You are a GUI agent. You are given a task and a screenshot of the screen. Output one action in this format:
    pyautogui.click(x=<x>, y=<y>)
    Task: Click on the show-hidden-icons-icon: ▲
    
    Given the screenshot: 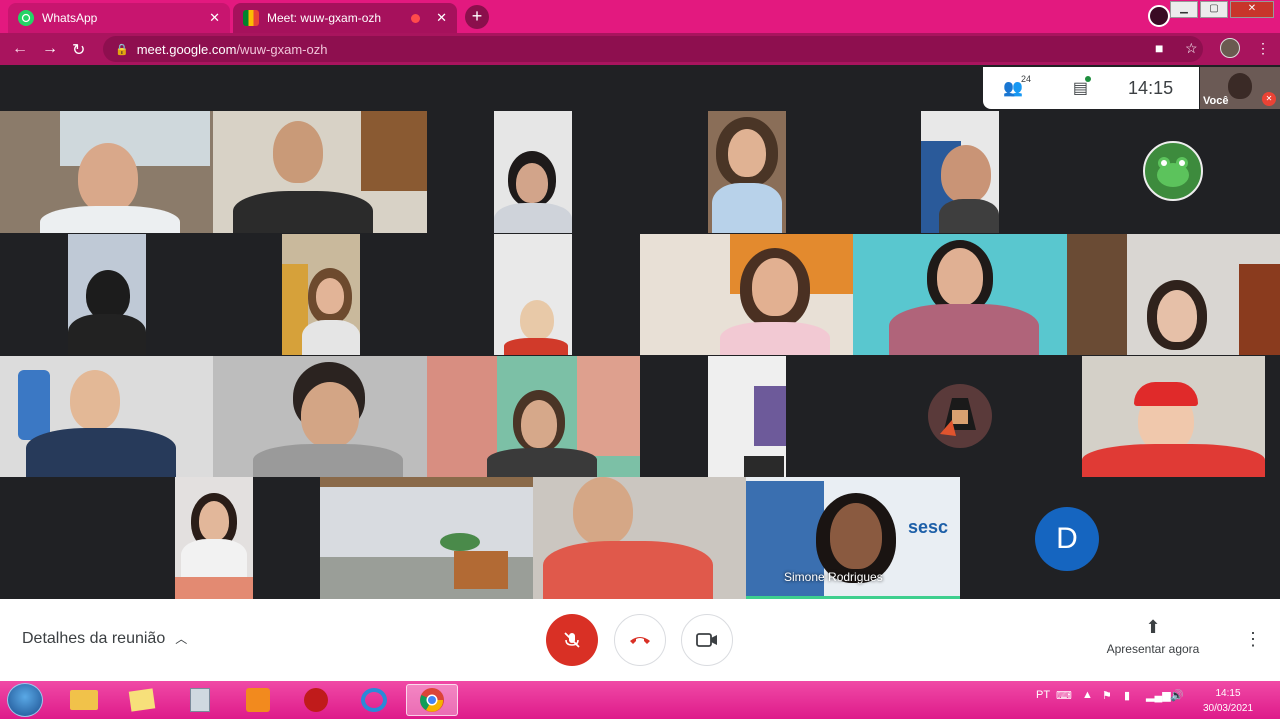 What is the action you would take?
    pyautogui.click(x=1087, y=695)
    